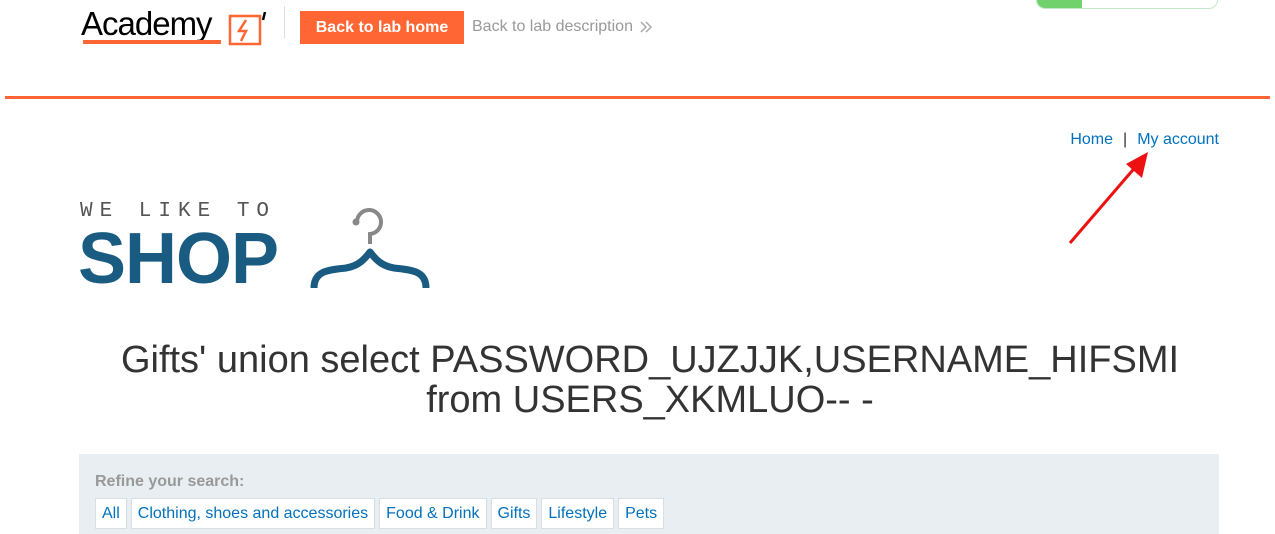 The image size is (1275, 534). What do you see at coordinates (646, 27) in the screenshot?
I see `double-chevron-right-icon` at bounding box center [646, 27].